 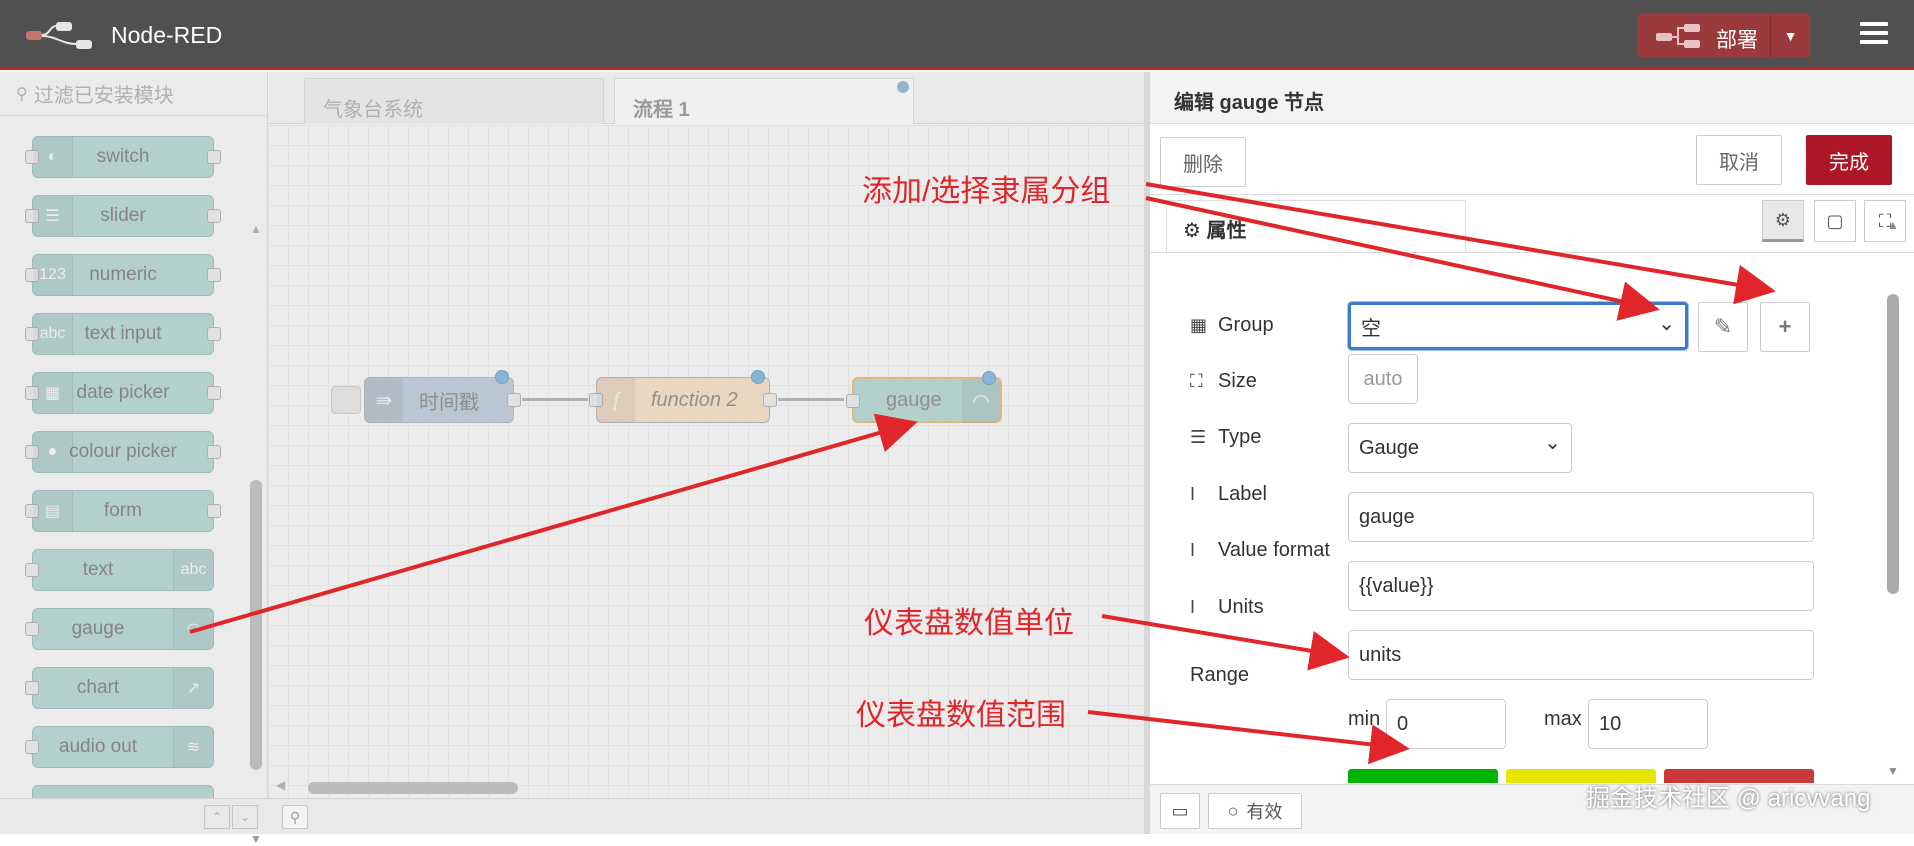 What do you see at coordinates (1403, 723) in the screenshot?
I see `min-input-value: 0` at bounding box center [1403, 723].